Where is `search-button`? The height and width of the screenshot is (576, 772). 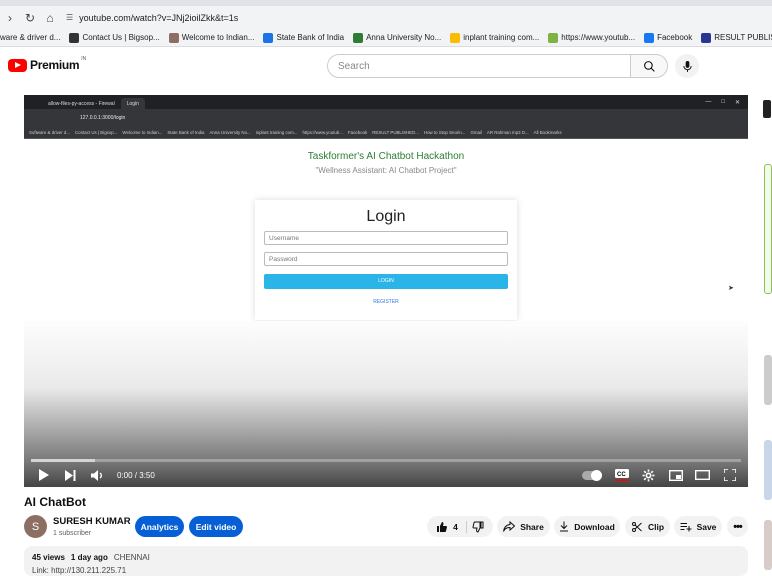 search-button is located at coordinates (649, 66).